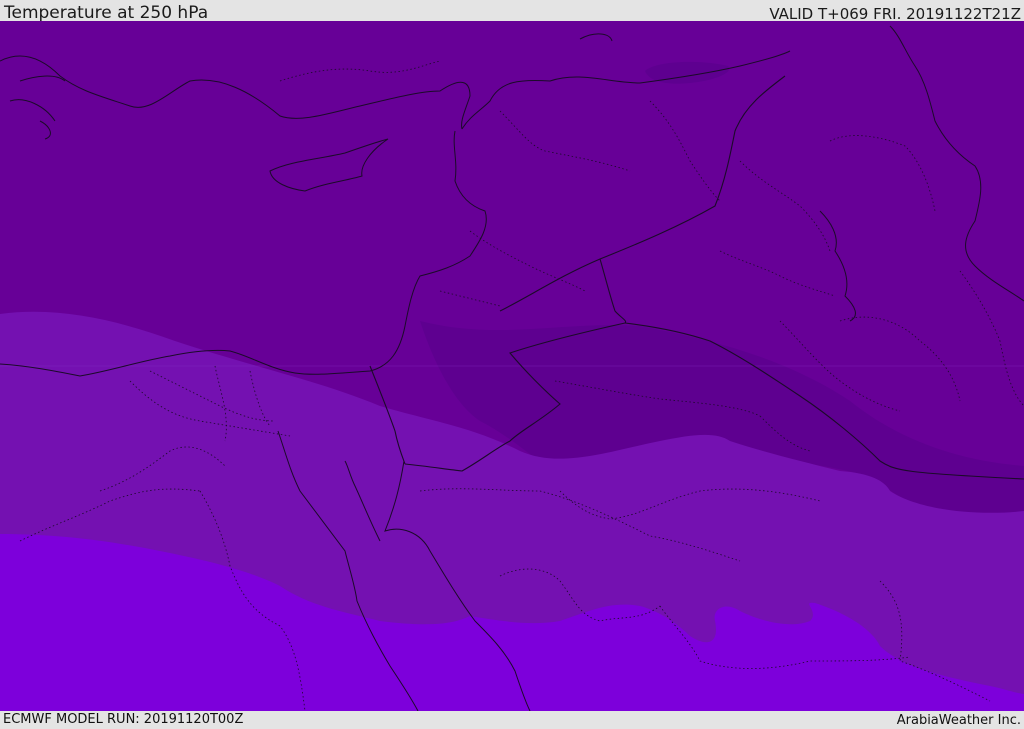 Image resolution: width=1024 pixels, height=729 pixels. What do you see at coordinates (106, 13) in the screenshot?
I see `map-title: Temperature at 250 hPa` at bounding box center [106, 13].